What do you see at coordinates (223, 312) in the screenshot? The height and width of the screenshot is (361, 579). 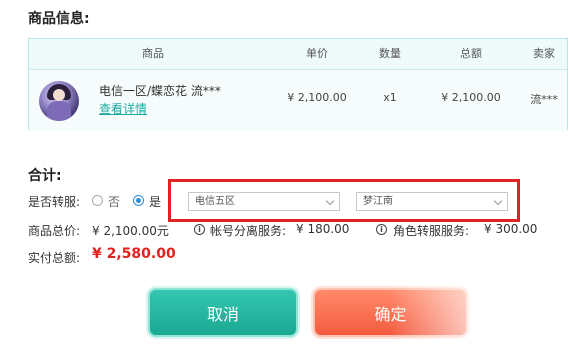 I see `cancel-button: 取消` at bounding box center [223, 312].